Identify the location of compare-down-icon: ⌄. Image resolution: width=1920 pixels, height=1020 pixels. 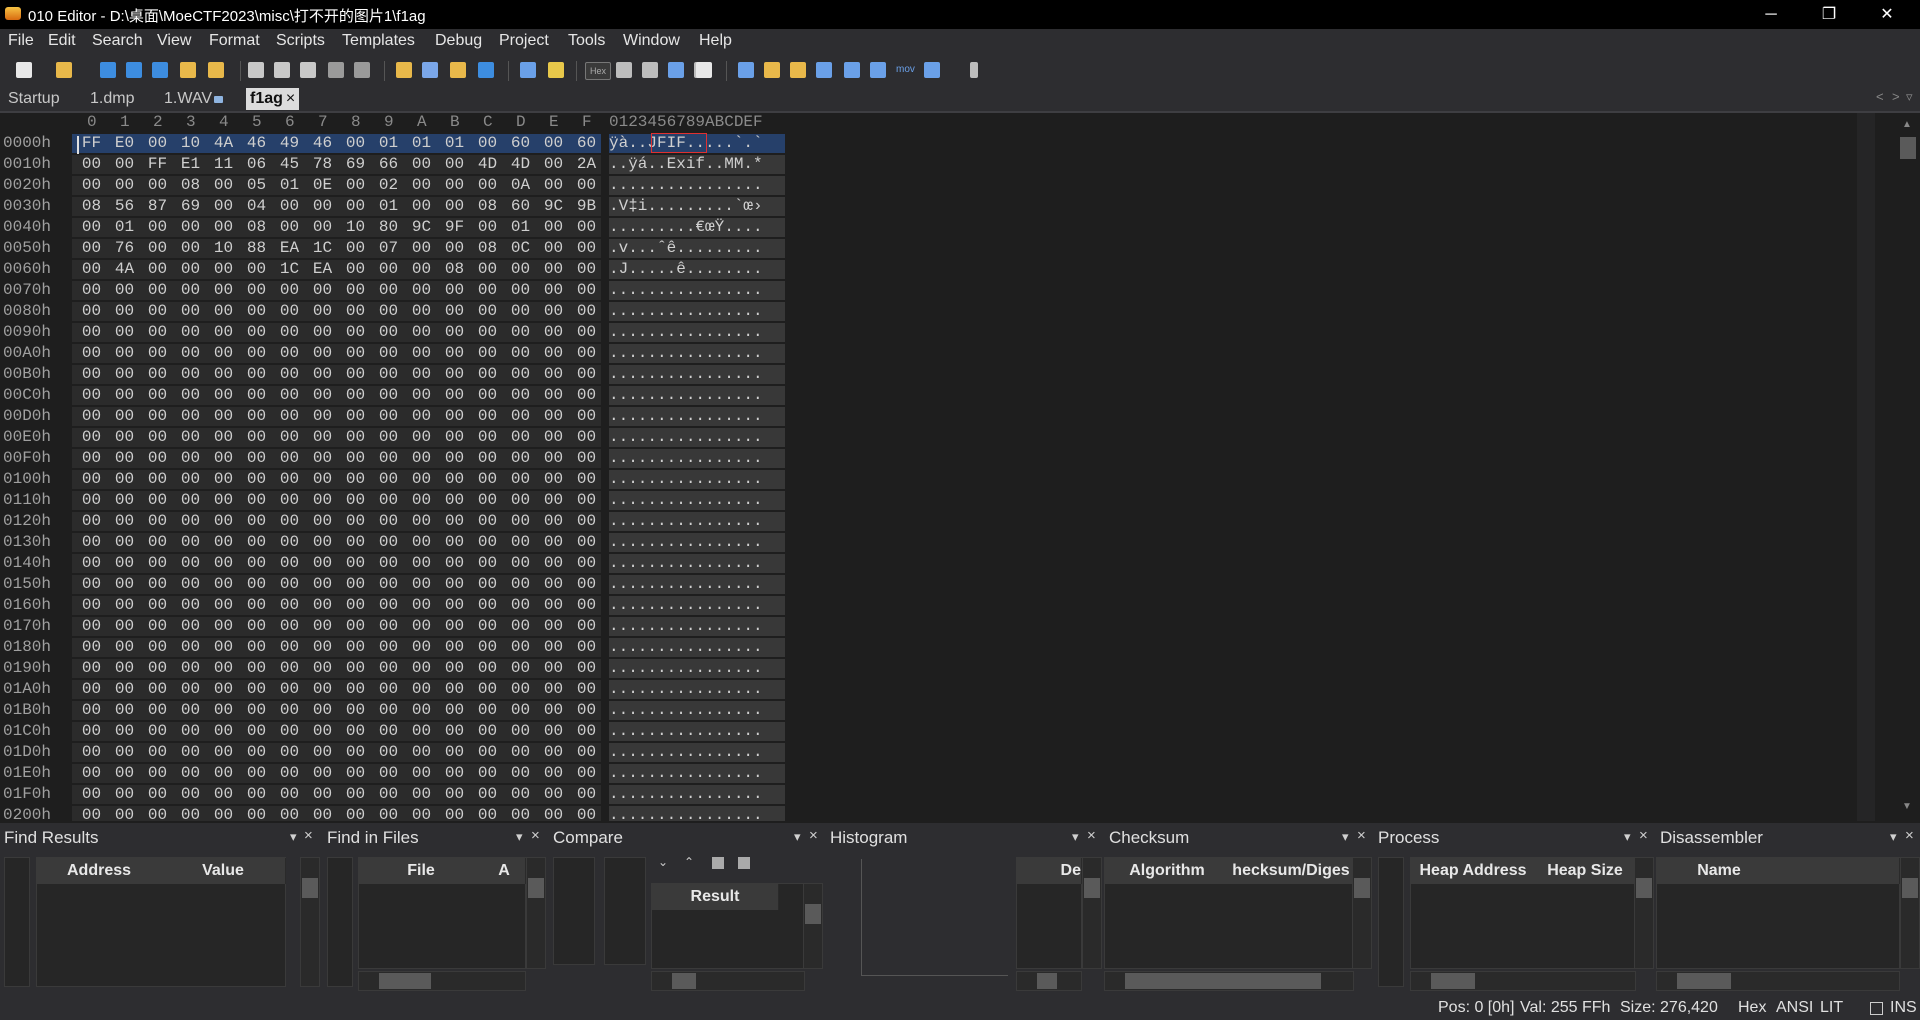
(663, 862).